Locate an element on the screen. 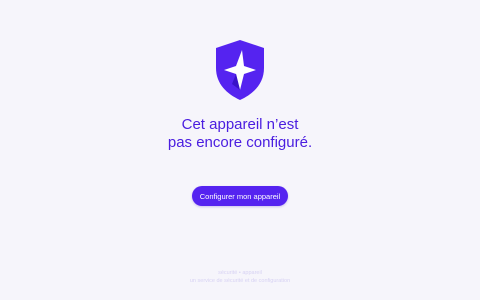  footer-line-1: sécurité • appareil is located at coordinates (240, 273).